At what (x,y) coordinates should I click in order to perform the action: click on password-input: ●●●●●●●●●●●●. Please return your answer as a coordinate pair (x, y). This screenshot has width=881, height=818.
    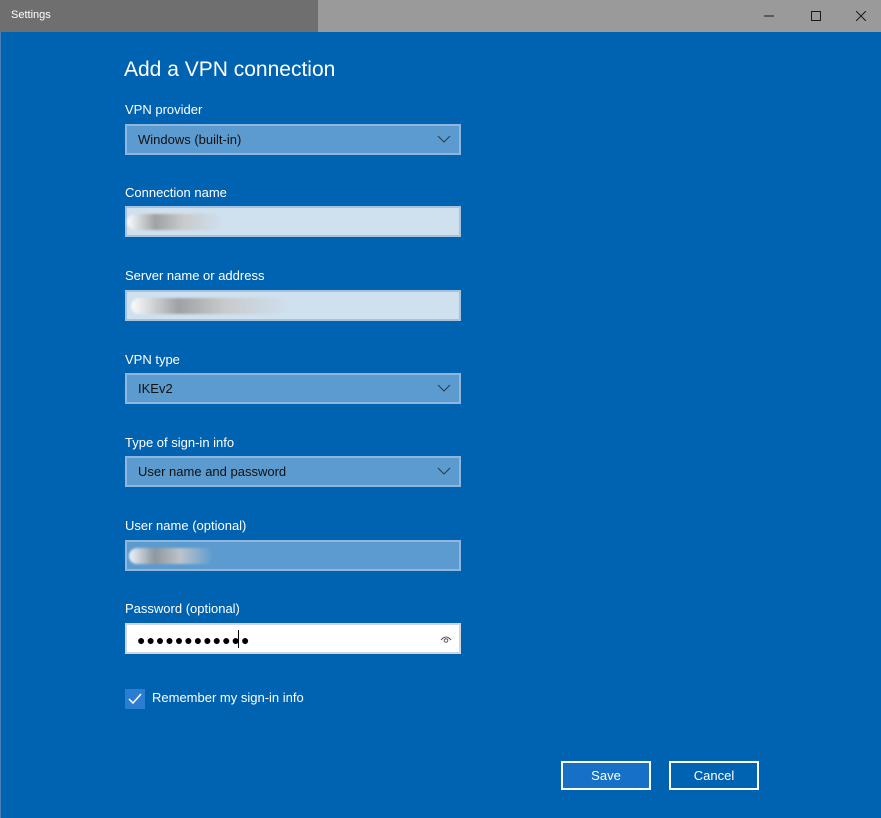
    Looking at the image, I should click on (293, 638).